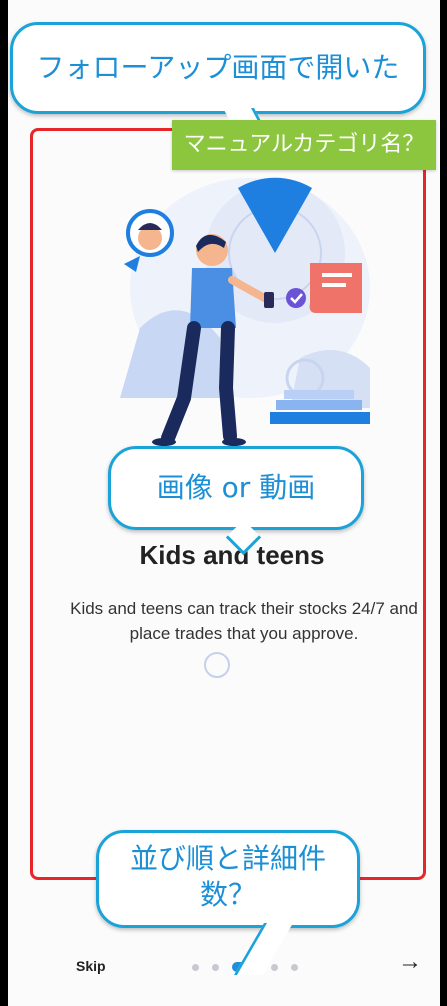 The height and width of the screenshot is (1006, 447). I want to click on annotation-callout-top: フォローアップ画面で開いた, so click(218, 80).